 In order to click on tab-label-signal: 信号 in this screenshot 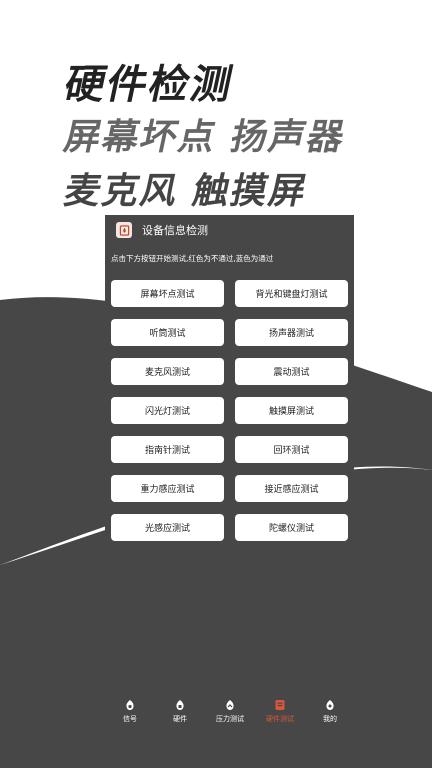, I will do `click(130, 719)`.